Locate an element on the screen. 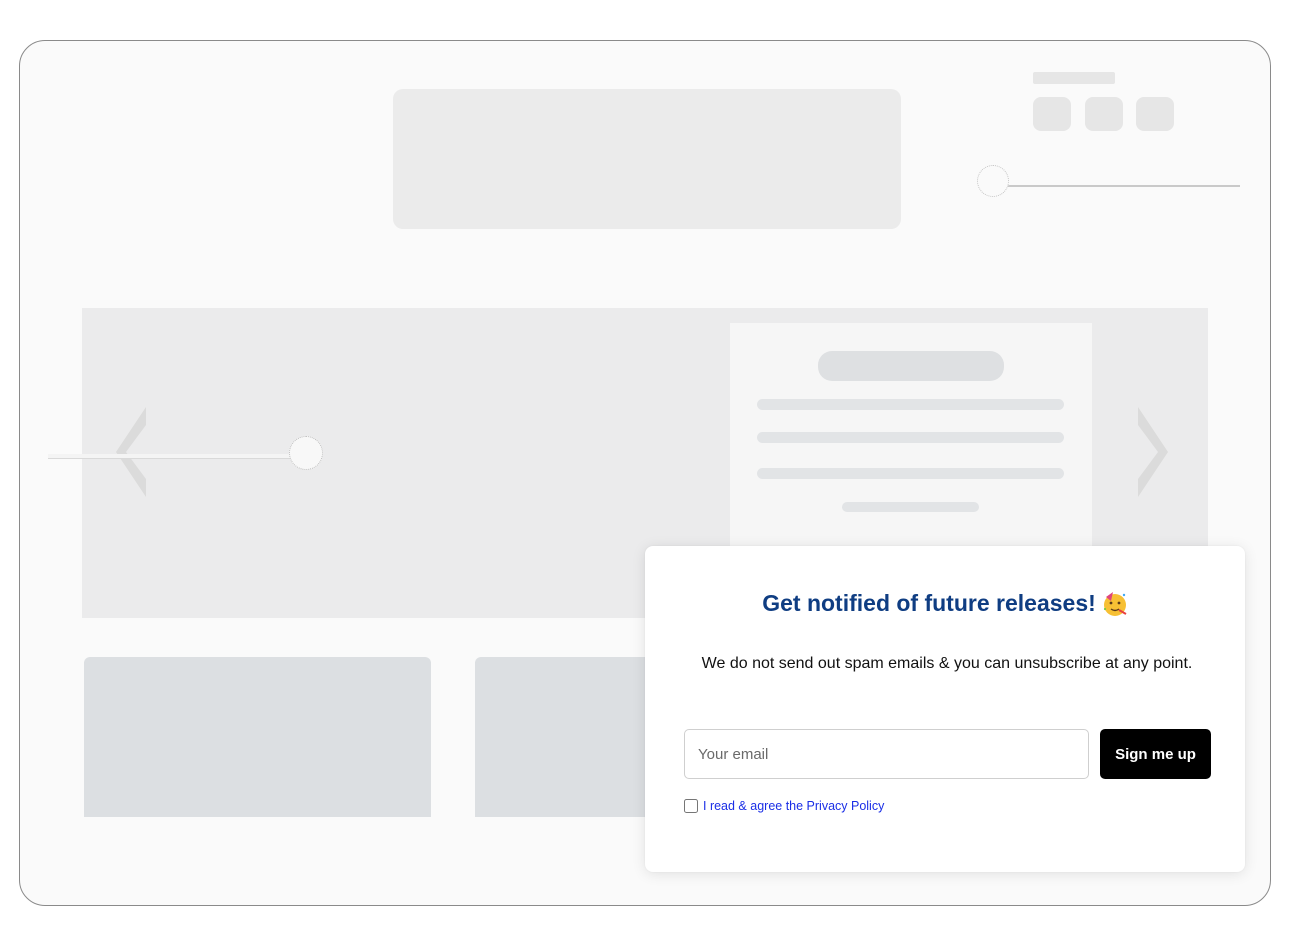 The height and width of the screenshot is (945, 1289). skeleton-header-block is located at coordinates (647, 159).